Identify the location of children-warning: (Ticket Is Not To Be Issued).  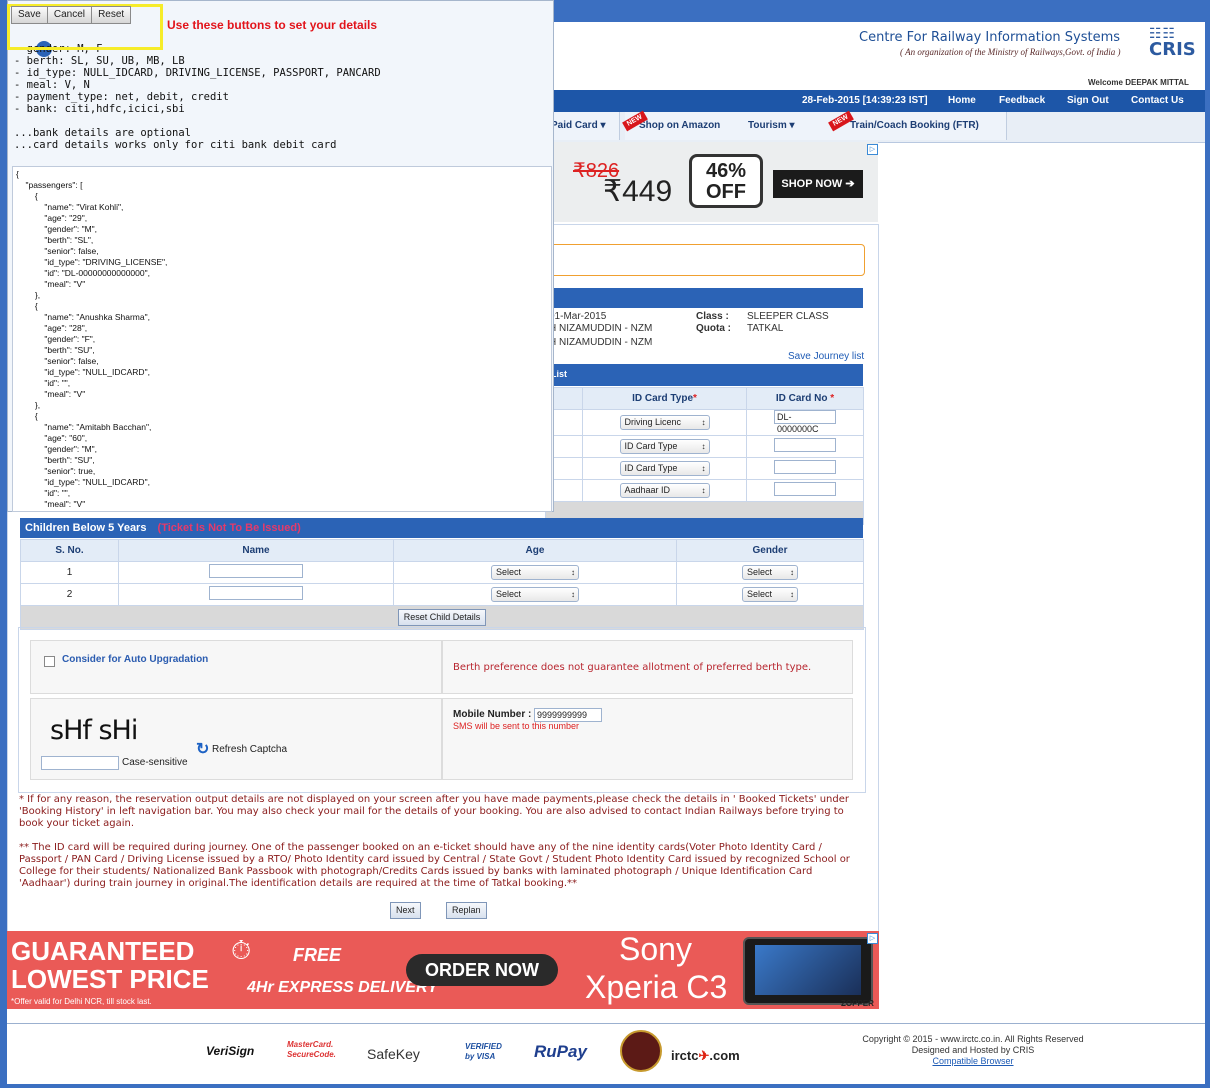
(229, 528).